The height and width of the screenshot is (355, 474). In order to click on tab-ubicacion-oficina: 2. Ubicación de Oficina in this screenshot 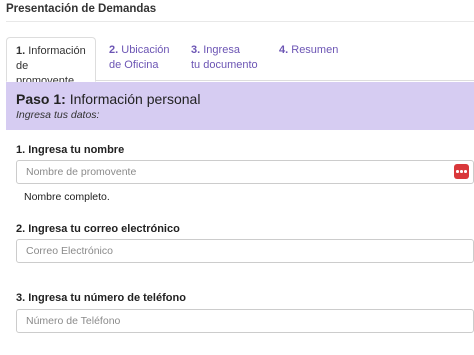, I will do `click(141, 59)`.